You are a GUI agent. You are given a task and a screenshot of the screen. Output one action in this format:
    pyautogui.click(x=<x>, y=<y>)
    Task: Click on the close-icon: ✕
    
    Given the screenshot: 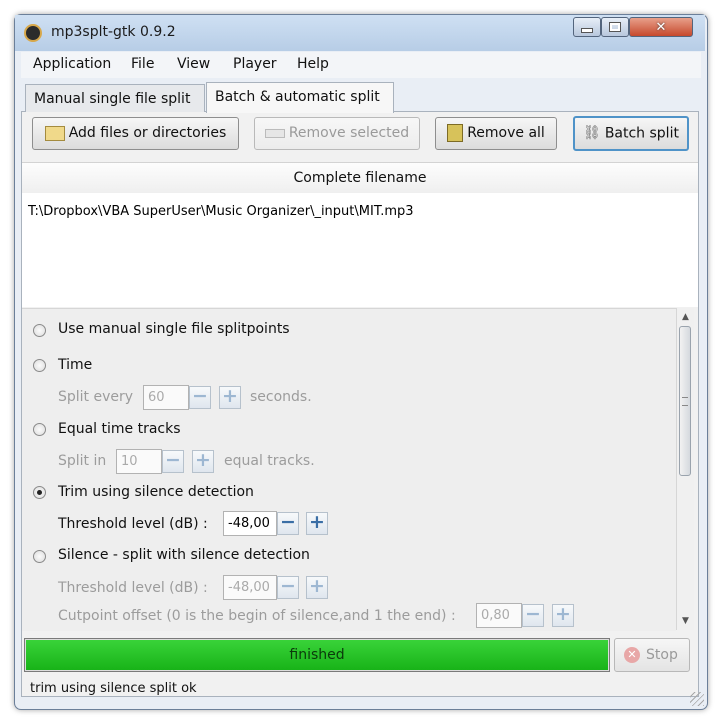 What is the action you would take?
    pyautogui.click(x=661, y=27)
    